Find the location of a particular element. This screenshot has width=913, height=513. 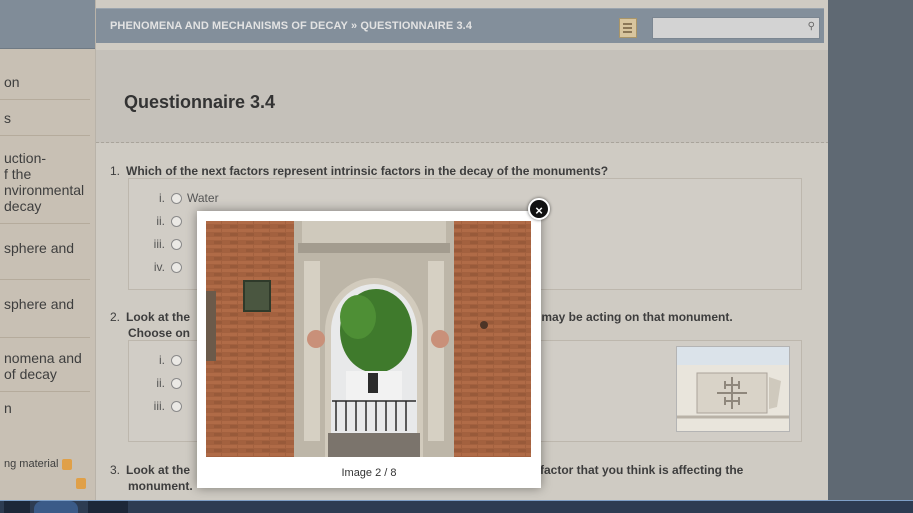

image-caption: Image 2 / 8 is located at coordinates (369, 473).